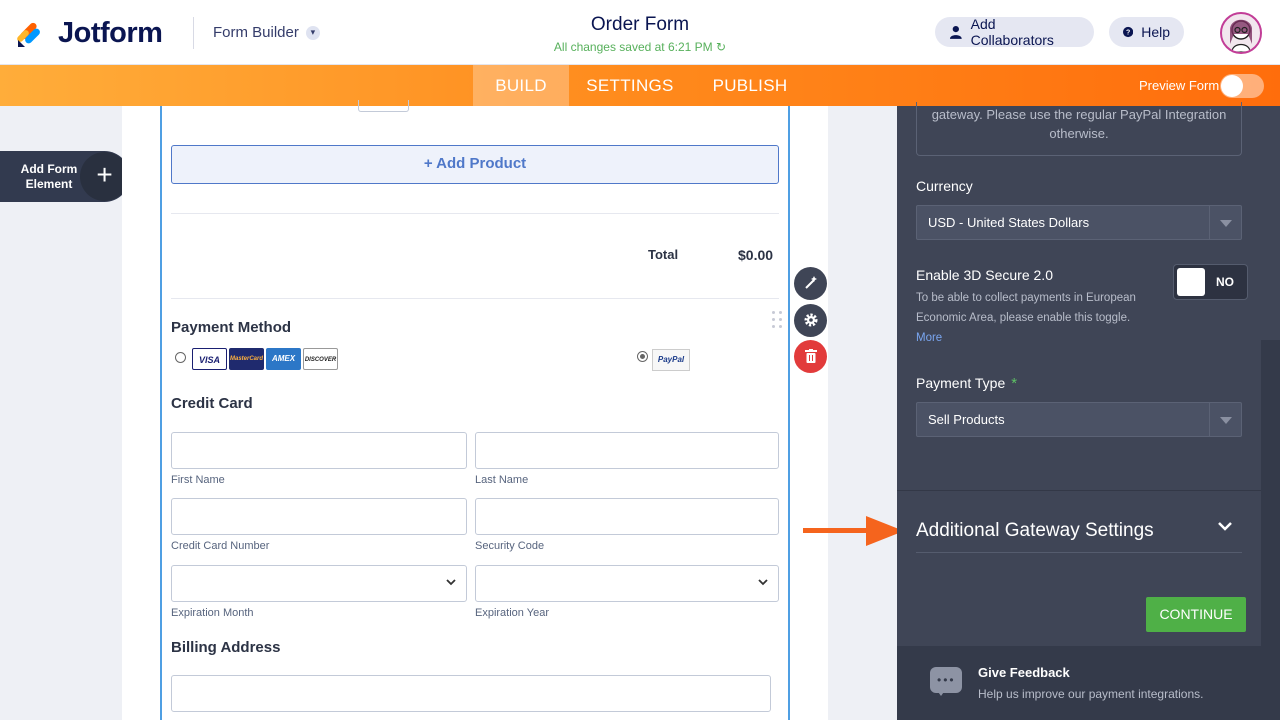 The image size is (1280, 720). What do you see at coordinates (246, 359) in the screenshot?
I see `mastercard-card-icon: MasterCard` at bounding box center [246, 359].